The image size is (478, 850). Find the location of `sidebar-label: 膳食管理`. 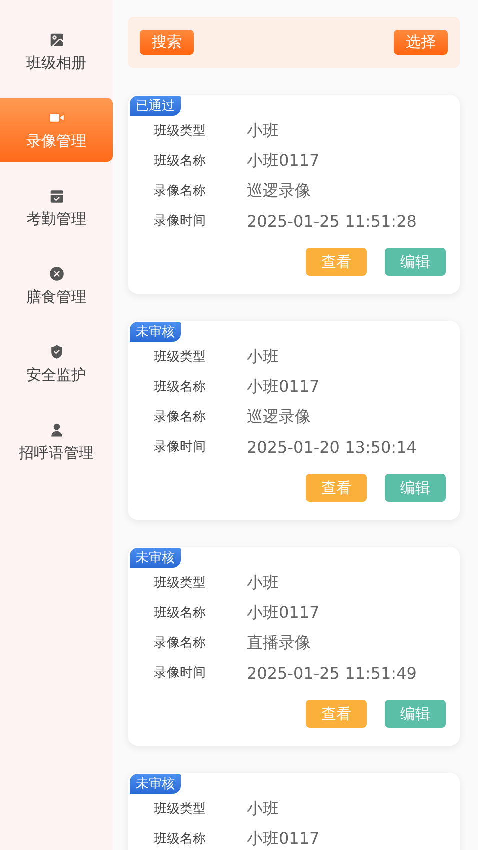

sidebar-label: 膳食管理 is located at coordinates (56, 297).